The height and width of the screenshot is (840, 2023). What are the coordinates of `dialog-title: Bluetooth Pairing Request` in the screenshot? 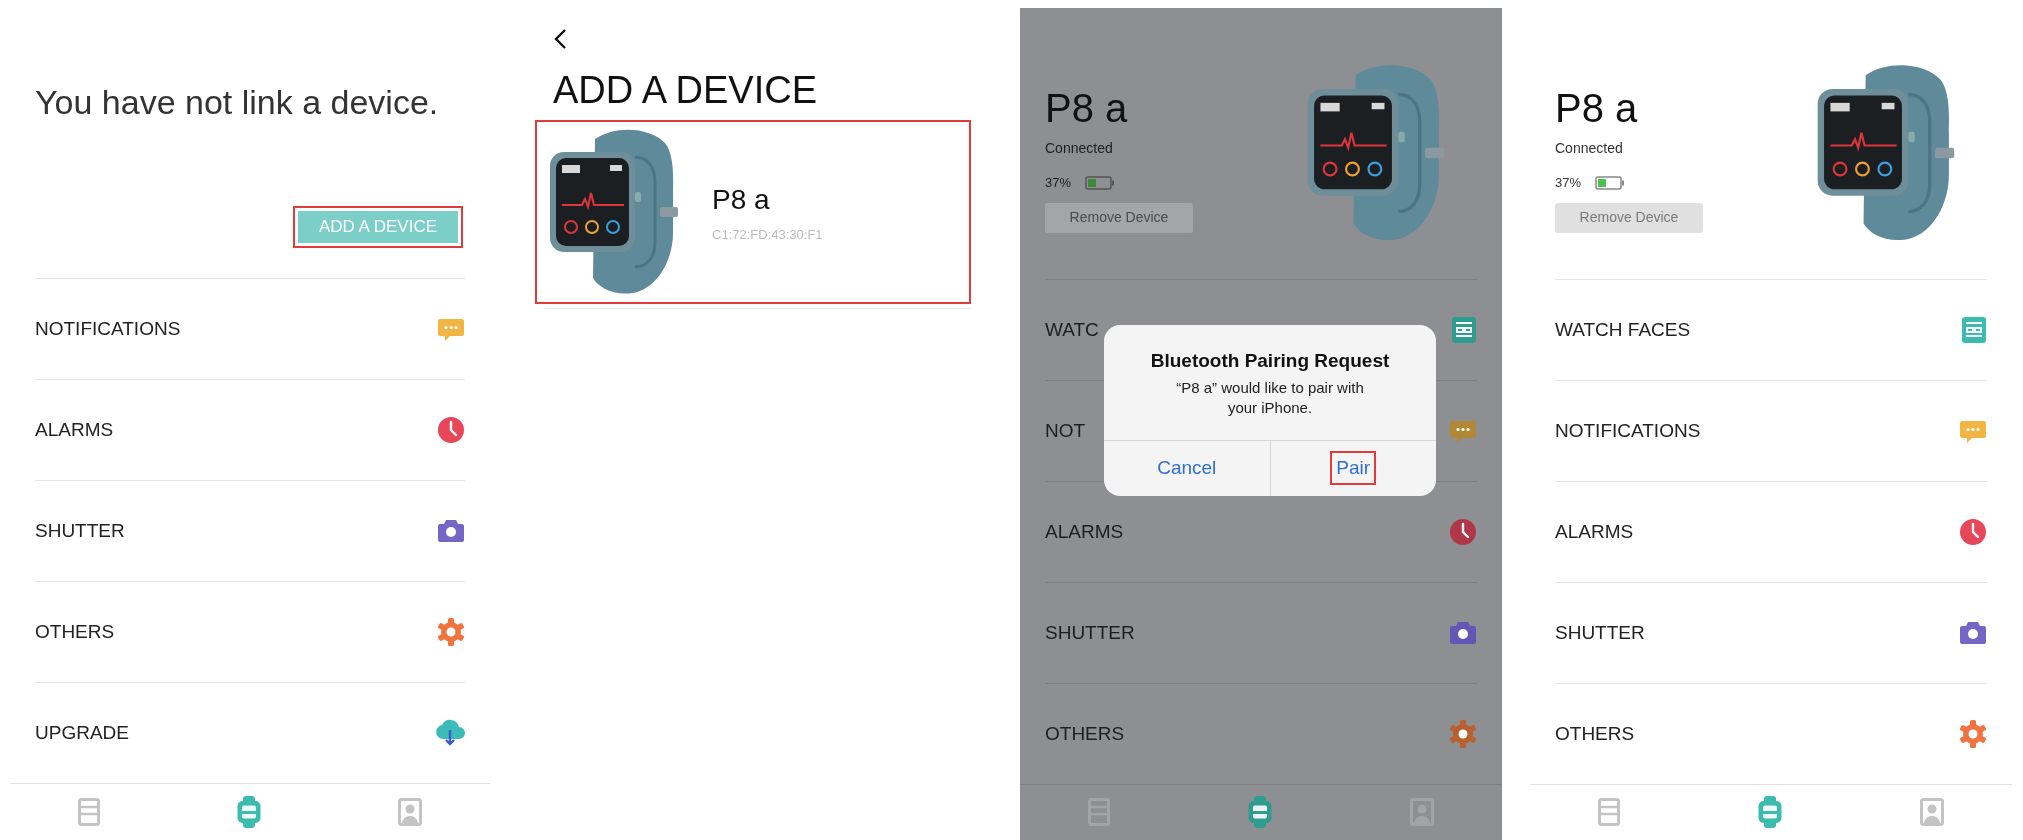 It's located at (1270, 361).